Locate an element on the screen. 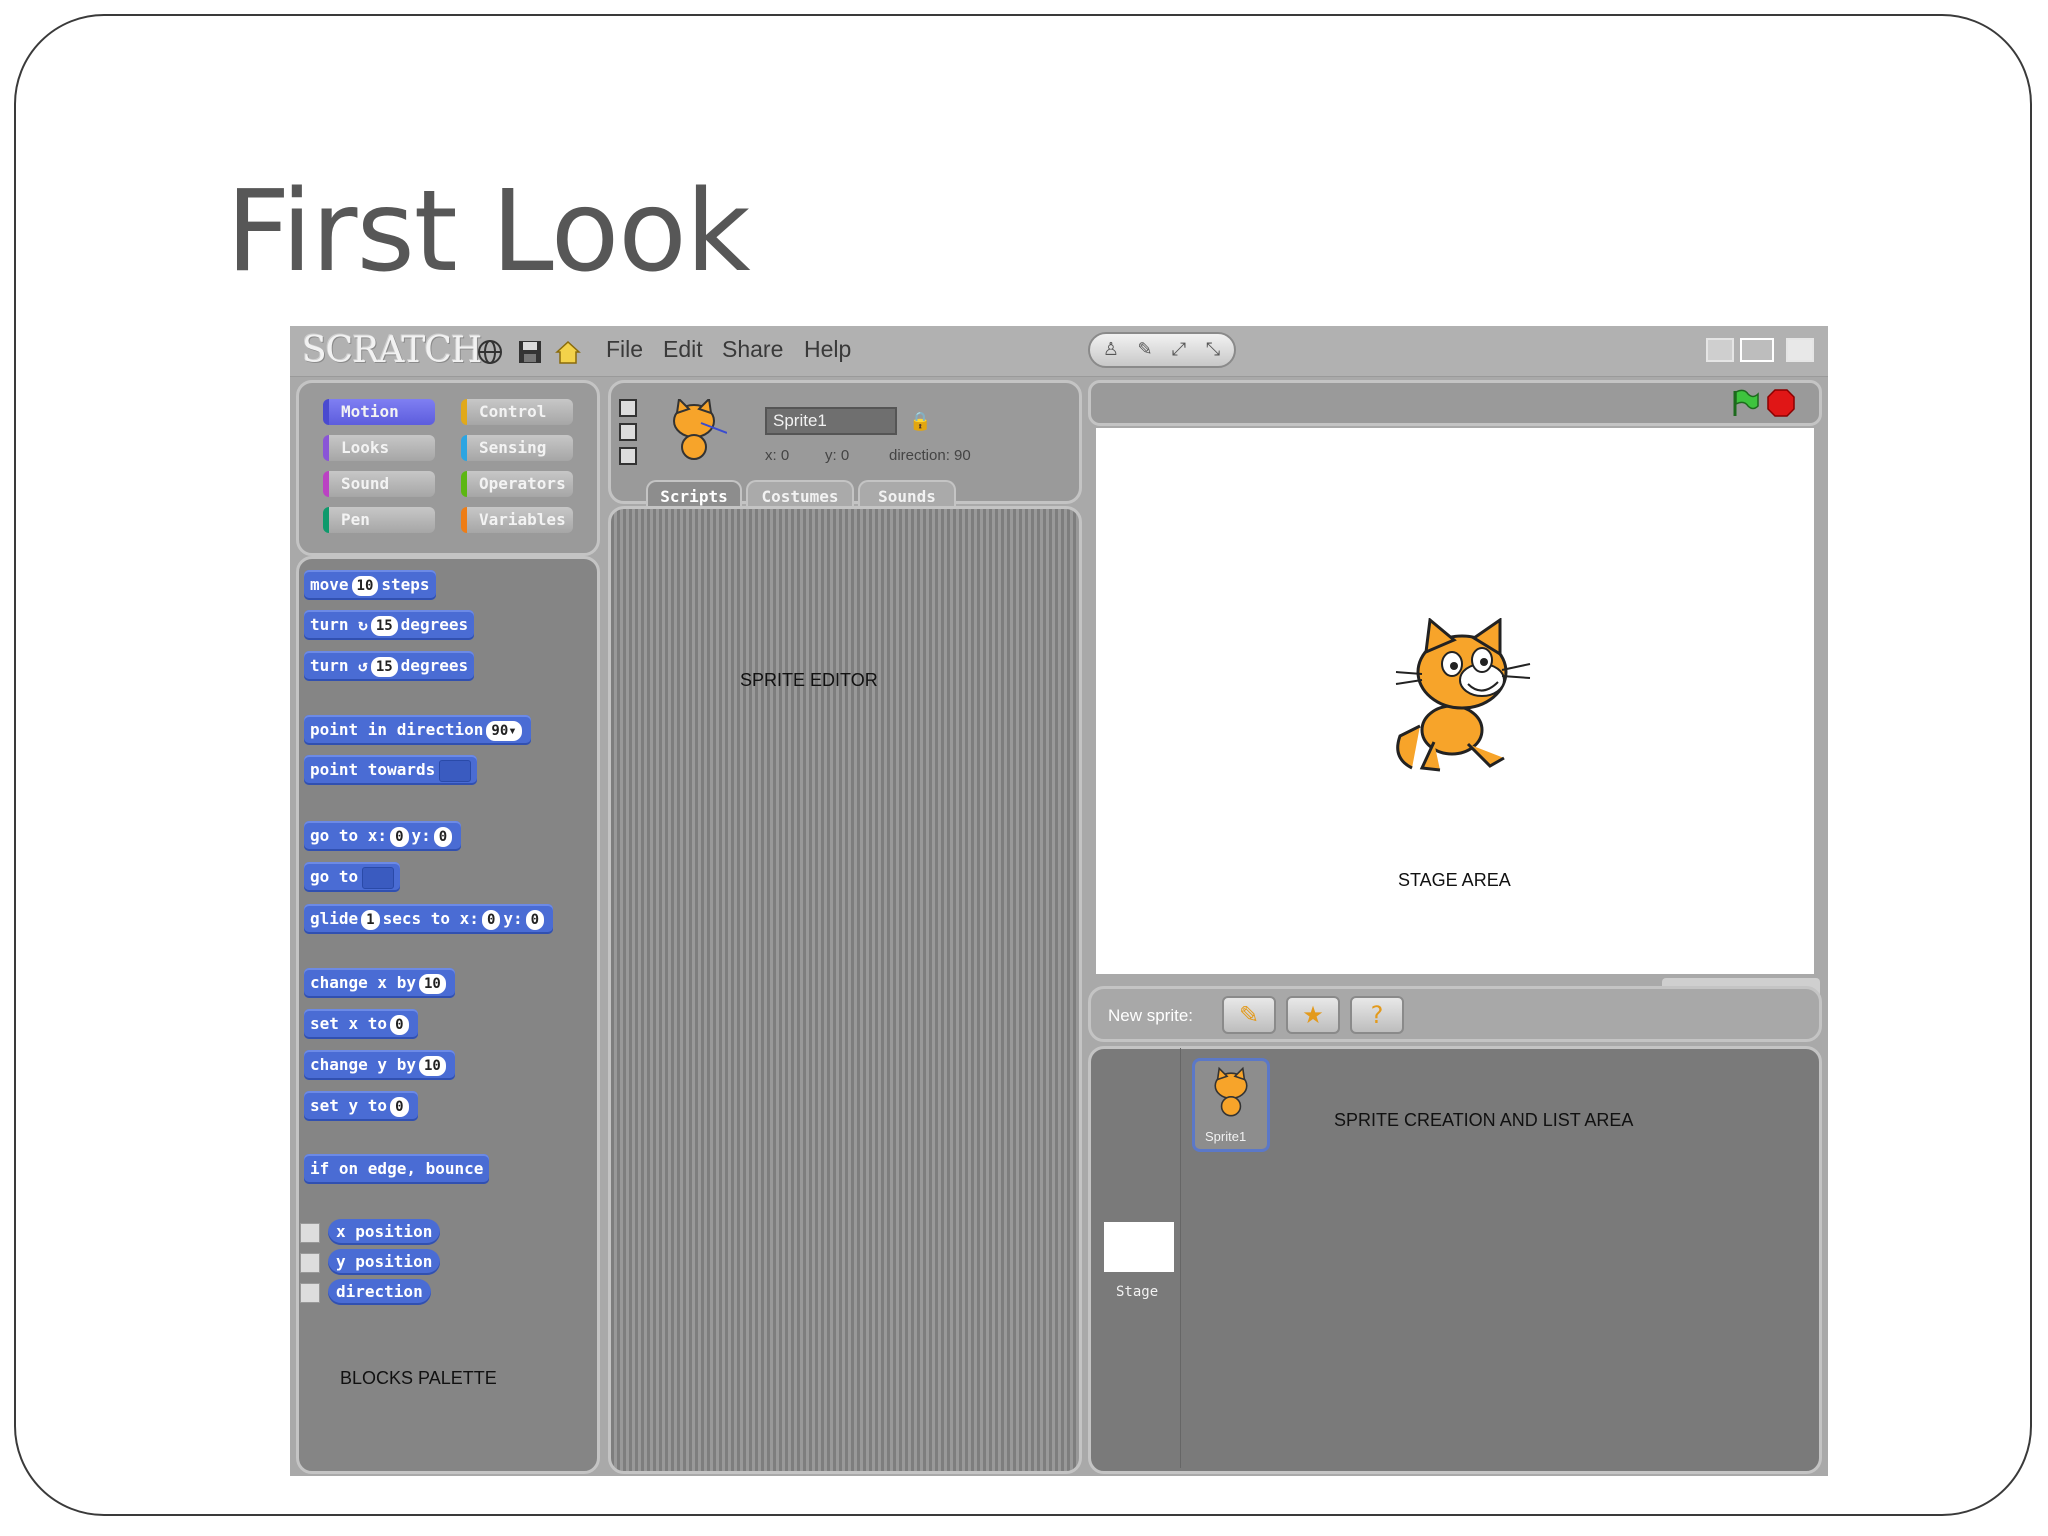 Image resolution: width=2048 pixels, height=1536 pixels. category-variables: Variables is located at coordinates (517, 520).